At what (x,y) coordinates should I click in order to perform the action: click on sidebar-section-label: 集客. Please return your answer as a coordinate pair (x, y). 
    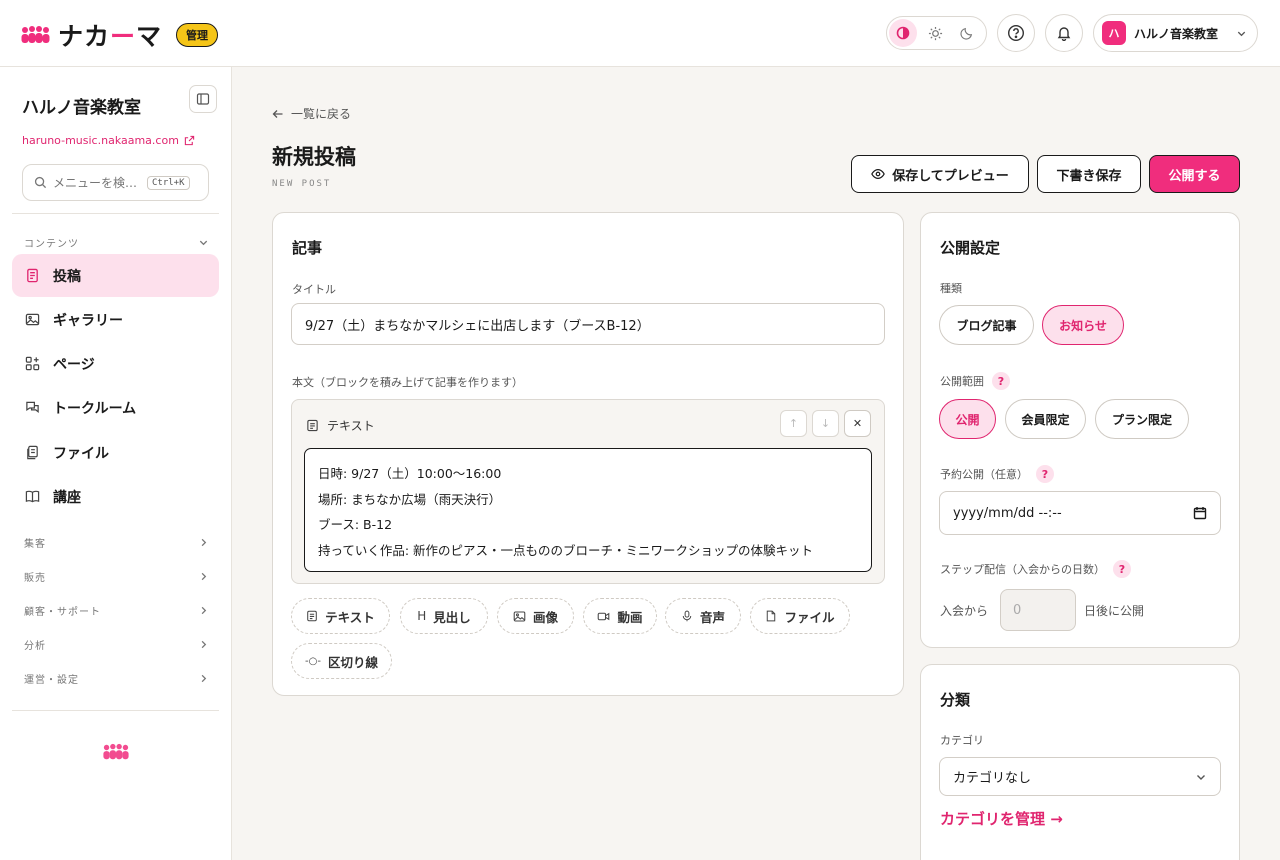
    Looking at the image, I should click on (35, 544).